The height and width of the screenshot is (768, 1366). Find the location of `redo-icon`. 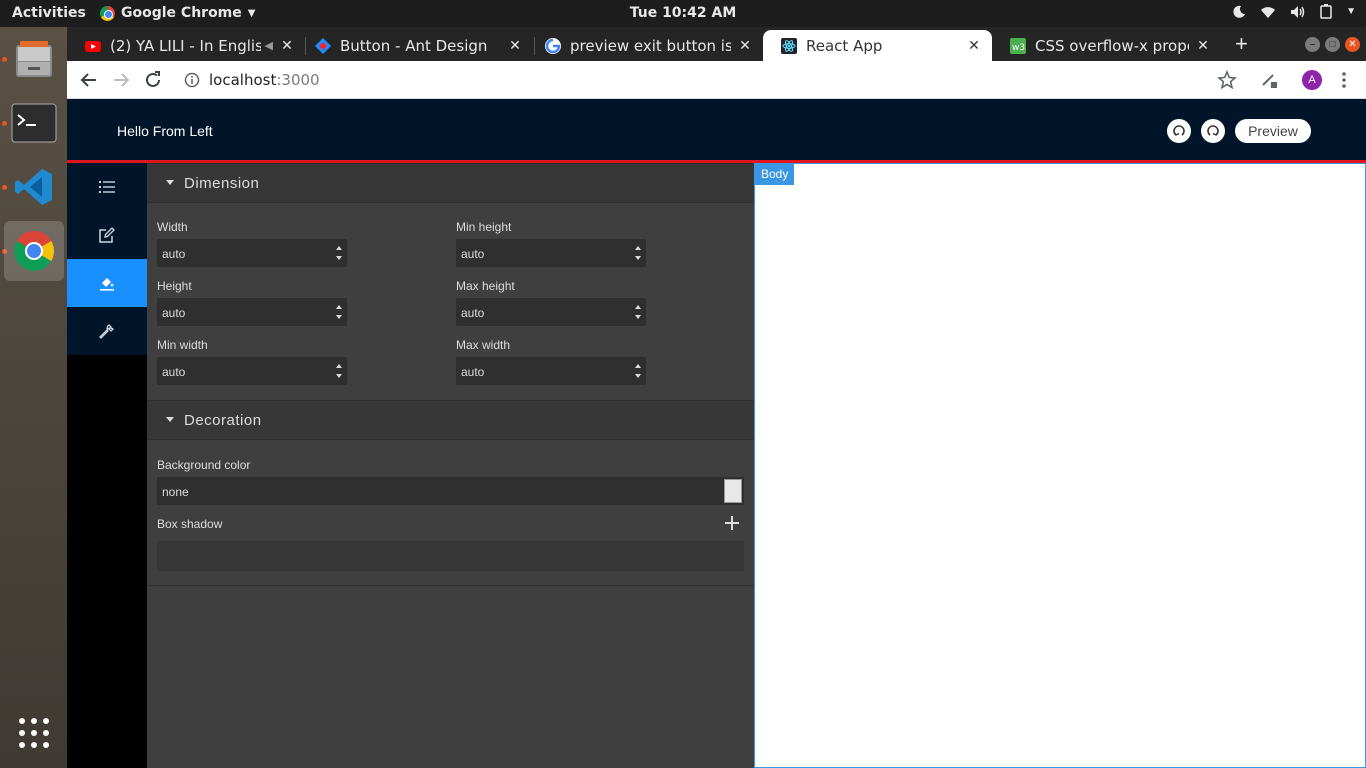

redo-icon is located at coordinates (1213, 130).